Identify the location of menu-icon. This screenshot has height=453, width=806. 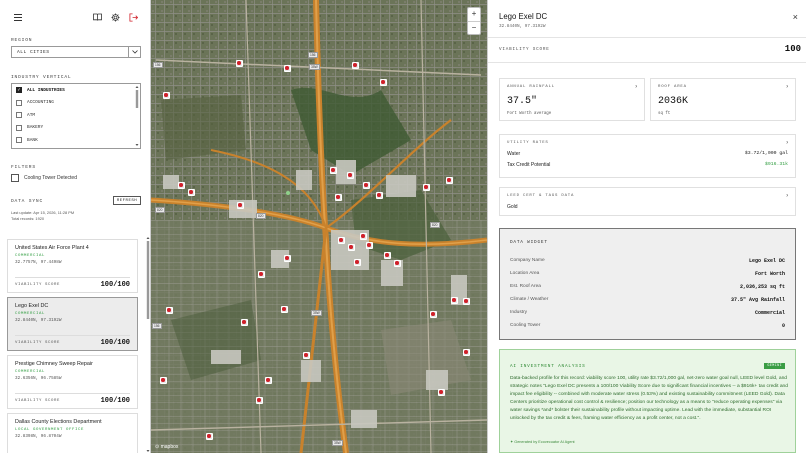
(18, 17).